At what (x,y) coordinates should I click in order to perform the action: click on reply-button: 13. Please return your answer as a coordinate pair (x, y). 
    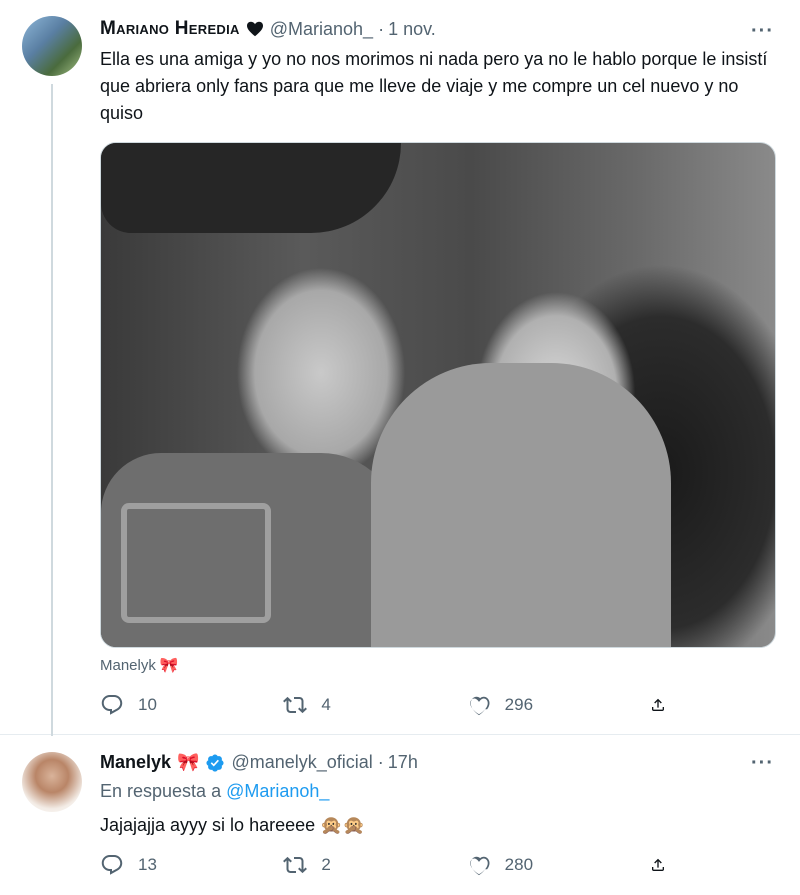
    Looking at the image, I should click on (170, 865).